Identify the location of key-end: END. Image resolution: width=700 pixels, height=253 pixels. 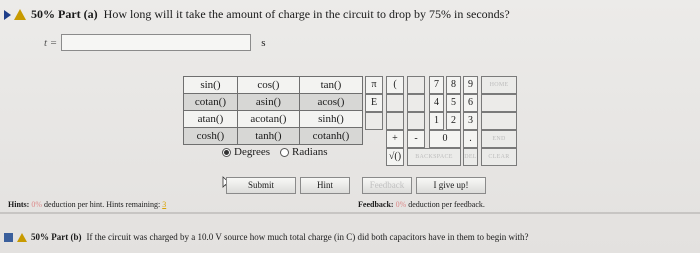
(499, 139).